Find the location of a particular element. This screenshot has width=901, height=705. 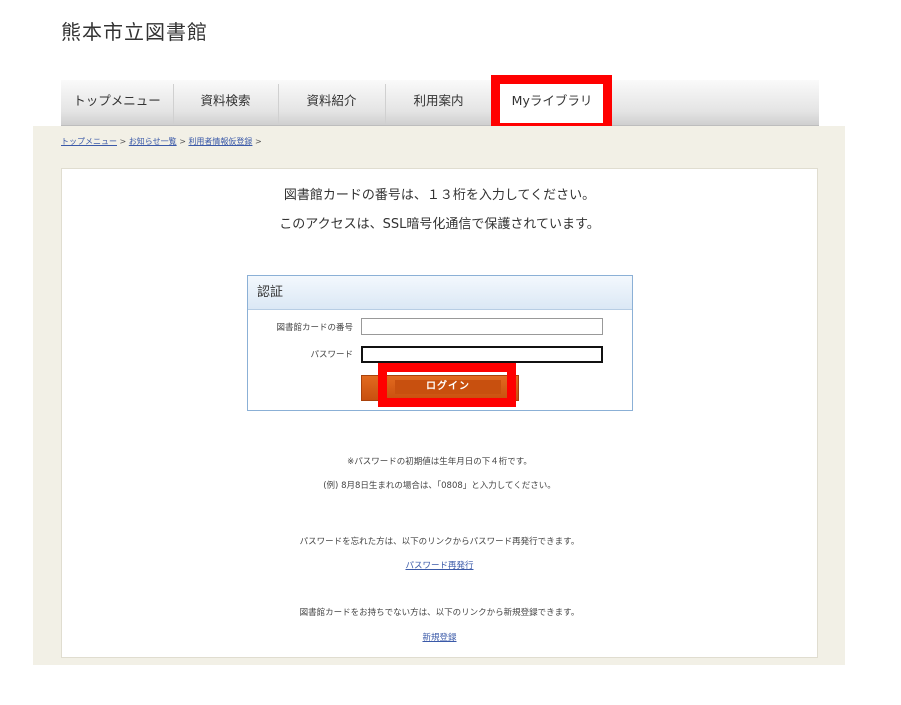

password-label: パスワード is located at coordinates (331, 355).